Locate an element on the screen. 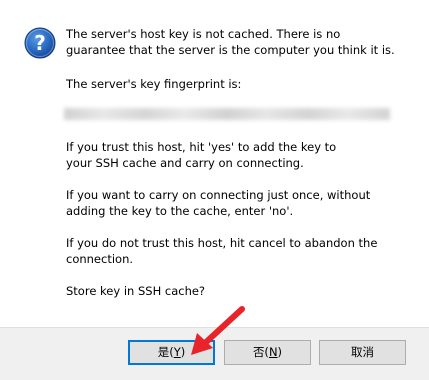 The image size is (429, 380). fingerprint-label: The server's key fingerprint is: is located at coordinates (154, 84).